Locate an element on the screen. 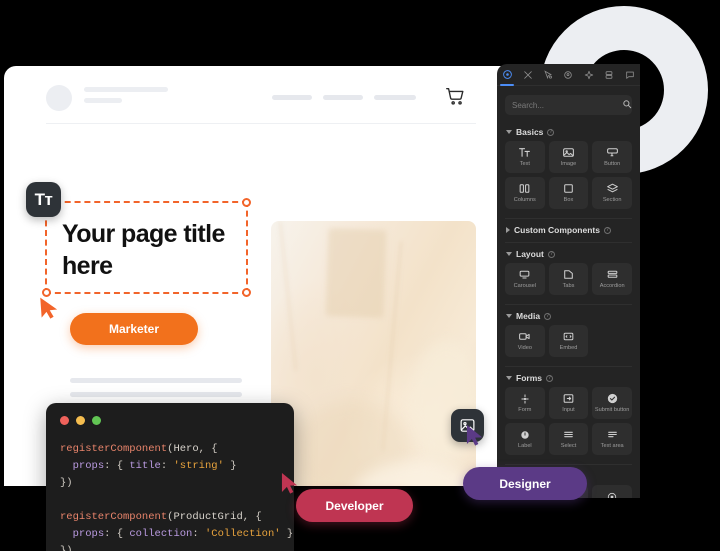  component-symbol: Symbol is located at coordinates (612, 491).